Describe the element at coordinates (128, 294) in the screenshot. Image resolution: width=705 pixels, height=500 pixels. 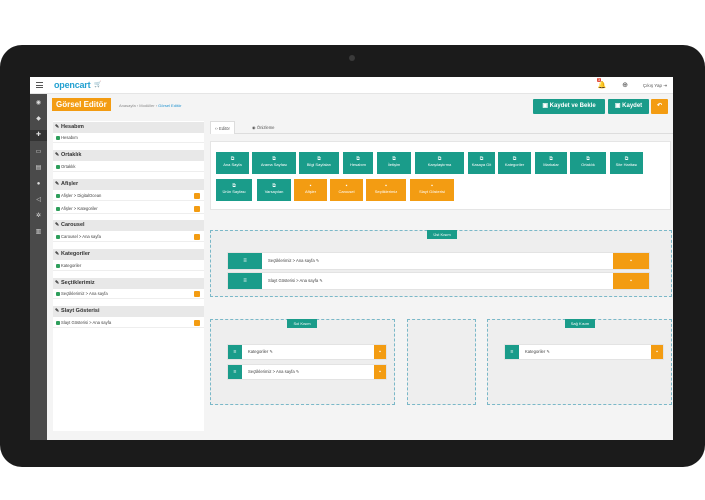
I see `module-list-item: Seçtiklerimiz > Ana sayfa` at that location.